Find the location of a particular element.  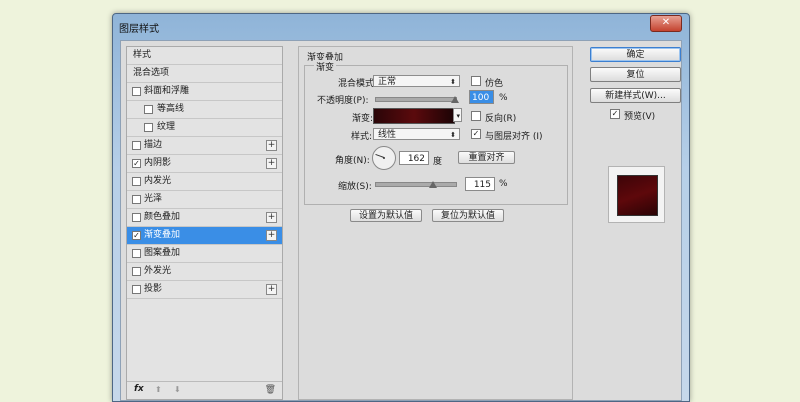

reset-button: 复位 is located at coordinates (635, 74).